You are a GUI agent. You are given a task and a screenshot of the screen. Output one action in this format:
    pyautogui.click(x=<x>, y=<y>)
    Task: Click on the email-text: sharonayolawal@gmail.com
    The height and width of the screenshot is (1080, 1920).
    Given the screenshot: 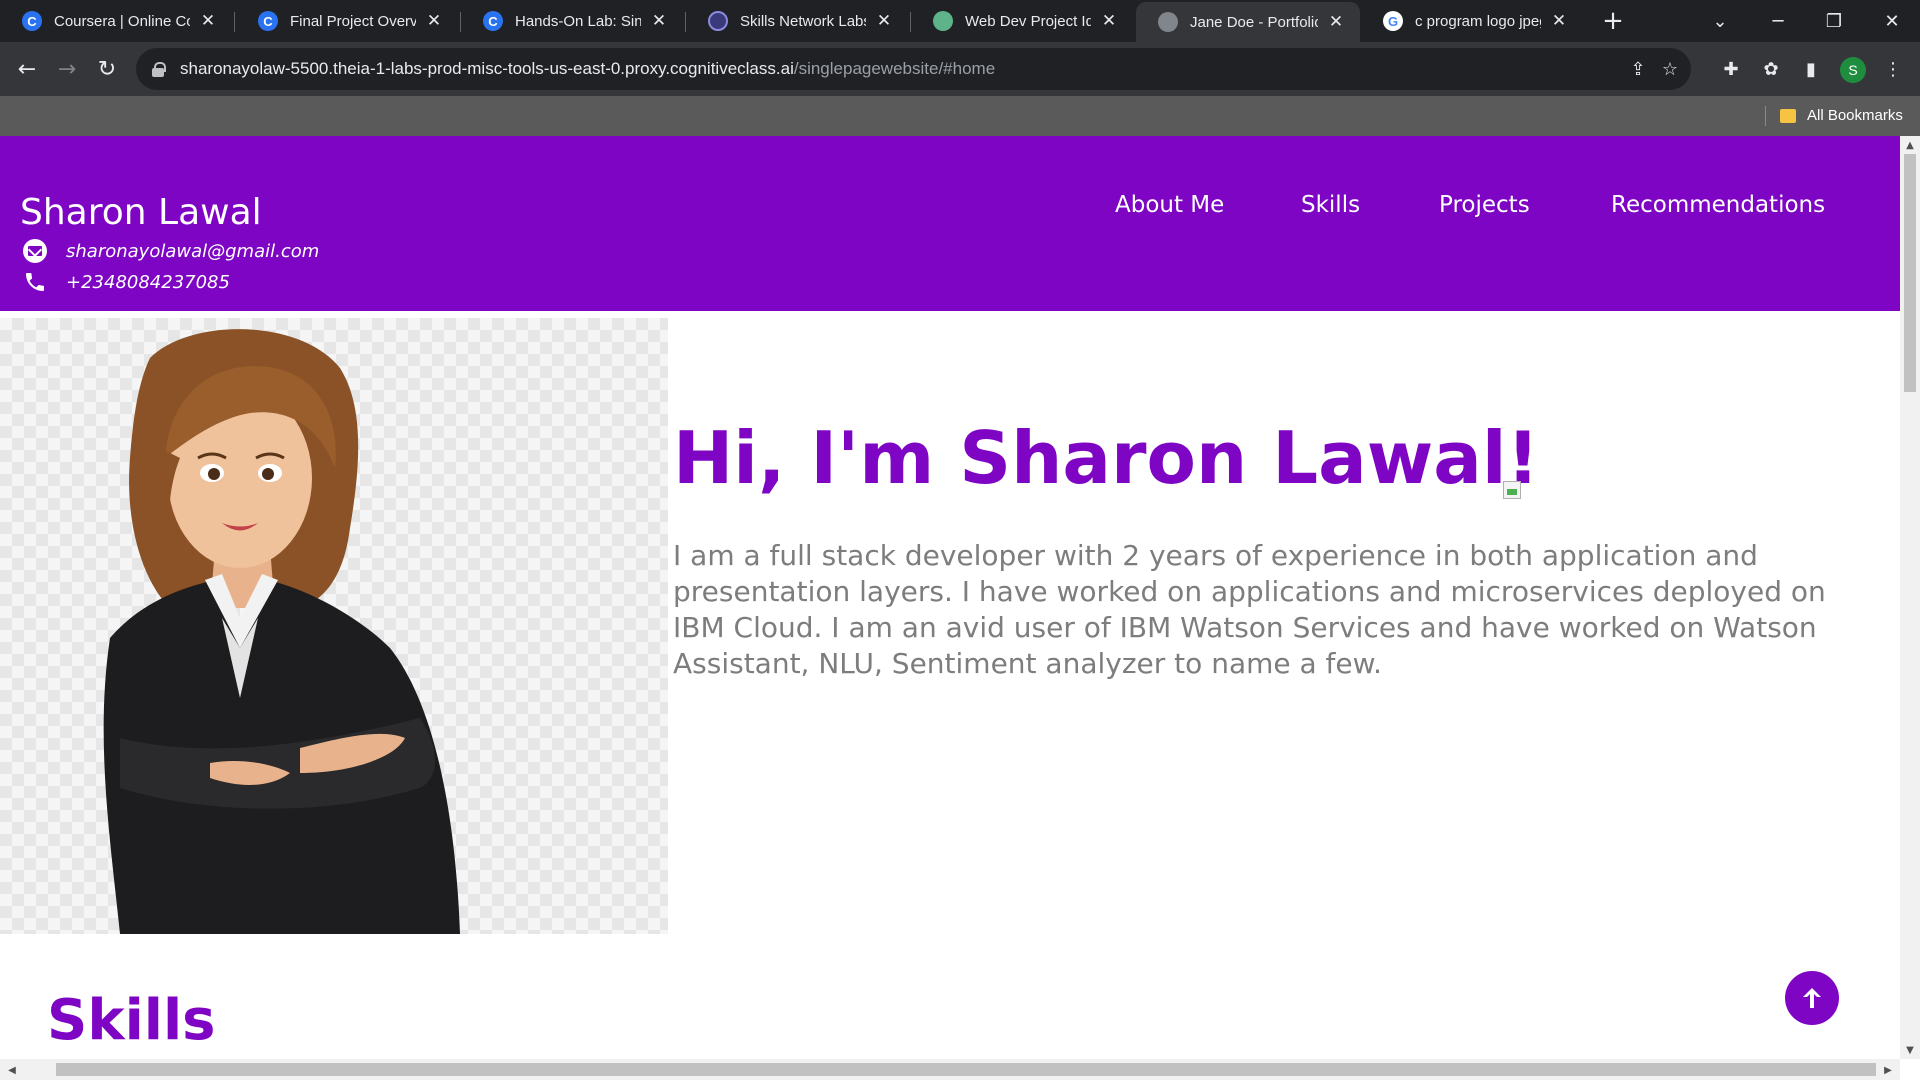 What is the action you would take?
    pyautogui.click(x=193, y=251)
    